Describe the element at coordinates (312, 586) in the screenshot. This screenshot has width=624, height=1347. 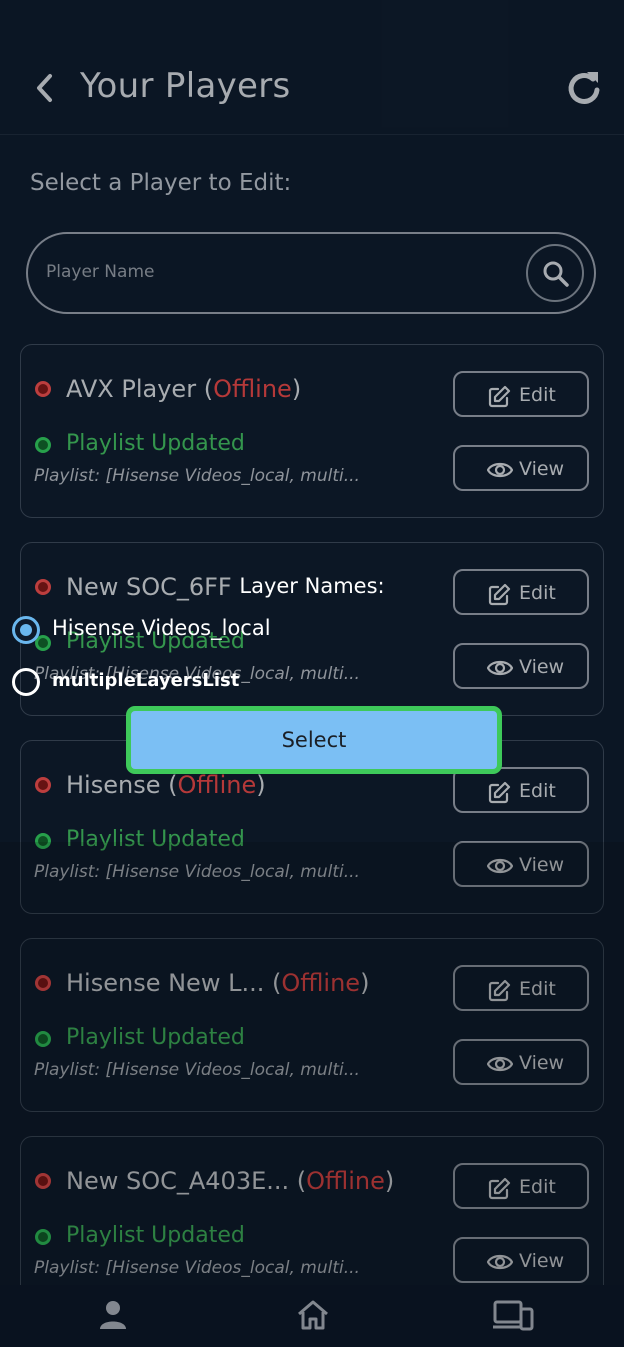
I see `modal-title: Layer Names:` at that location.